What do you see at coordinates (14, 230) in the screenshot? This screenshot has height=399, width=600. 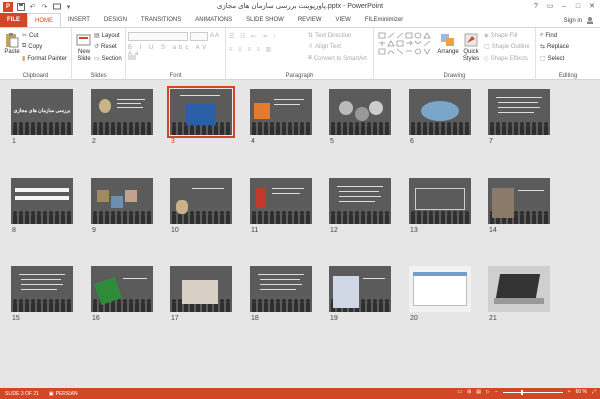 I see `slide-number: 8` at bounding box center [14, 230].